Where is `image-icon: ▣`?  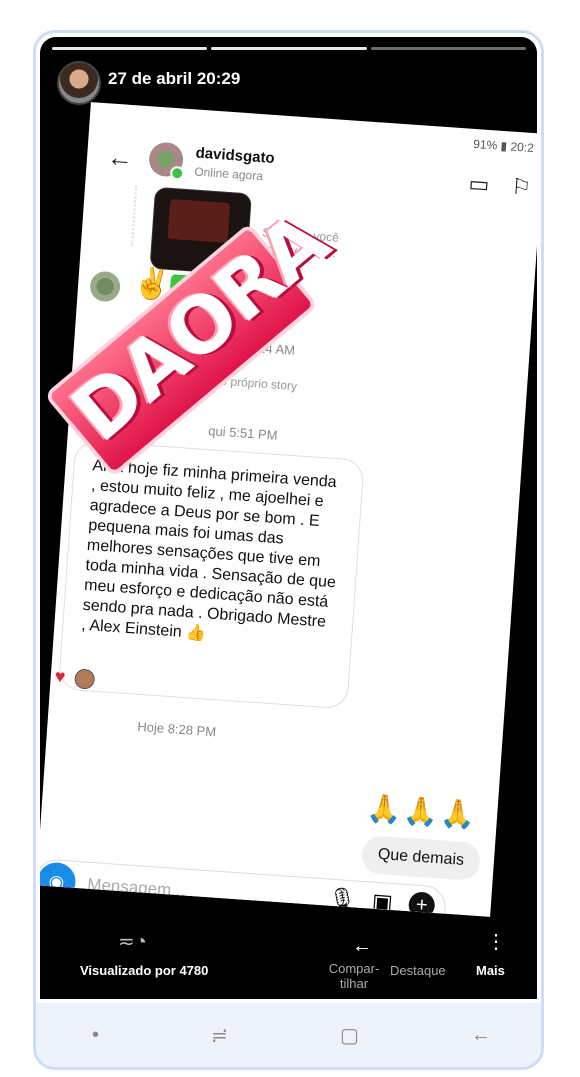
image-icon: ▣ is located at coordinates (382, 902).